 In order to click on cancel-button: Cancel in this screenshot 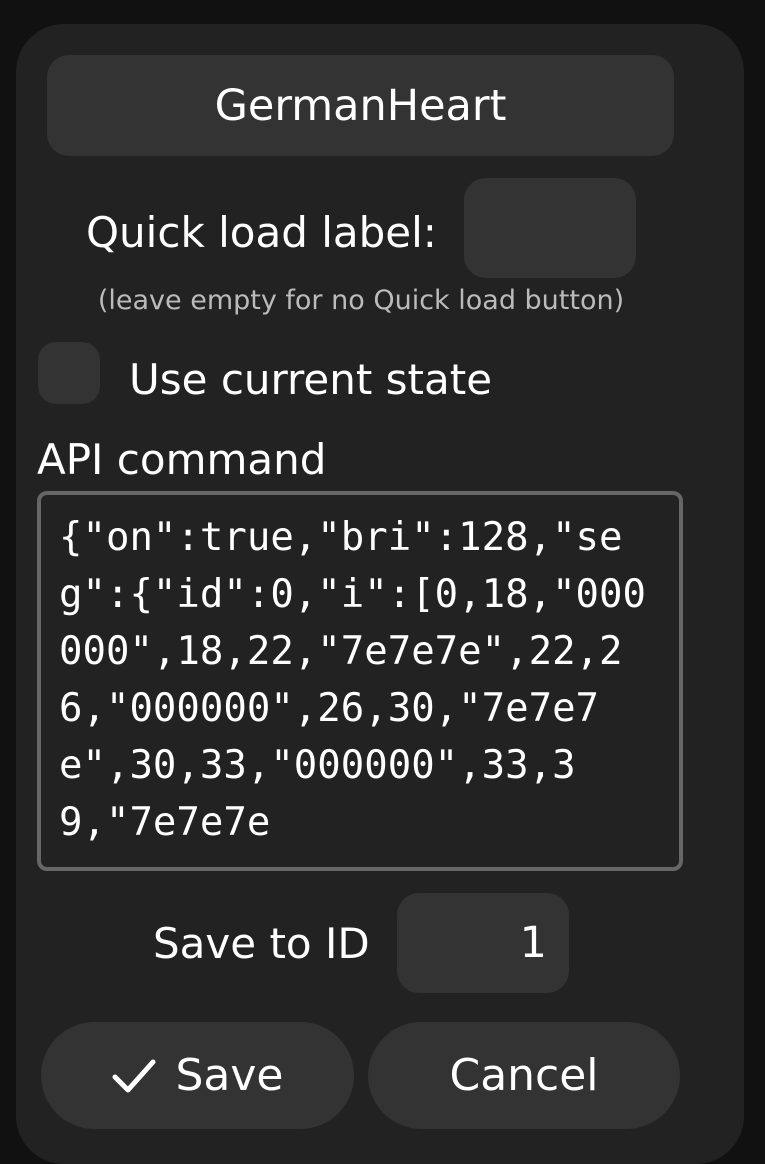, I will do `click(524, 1075)`.